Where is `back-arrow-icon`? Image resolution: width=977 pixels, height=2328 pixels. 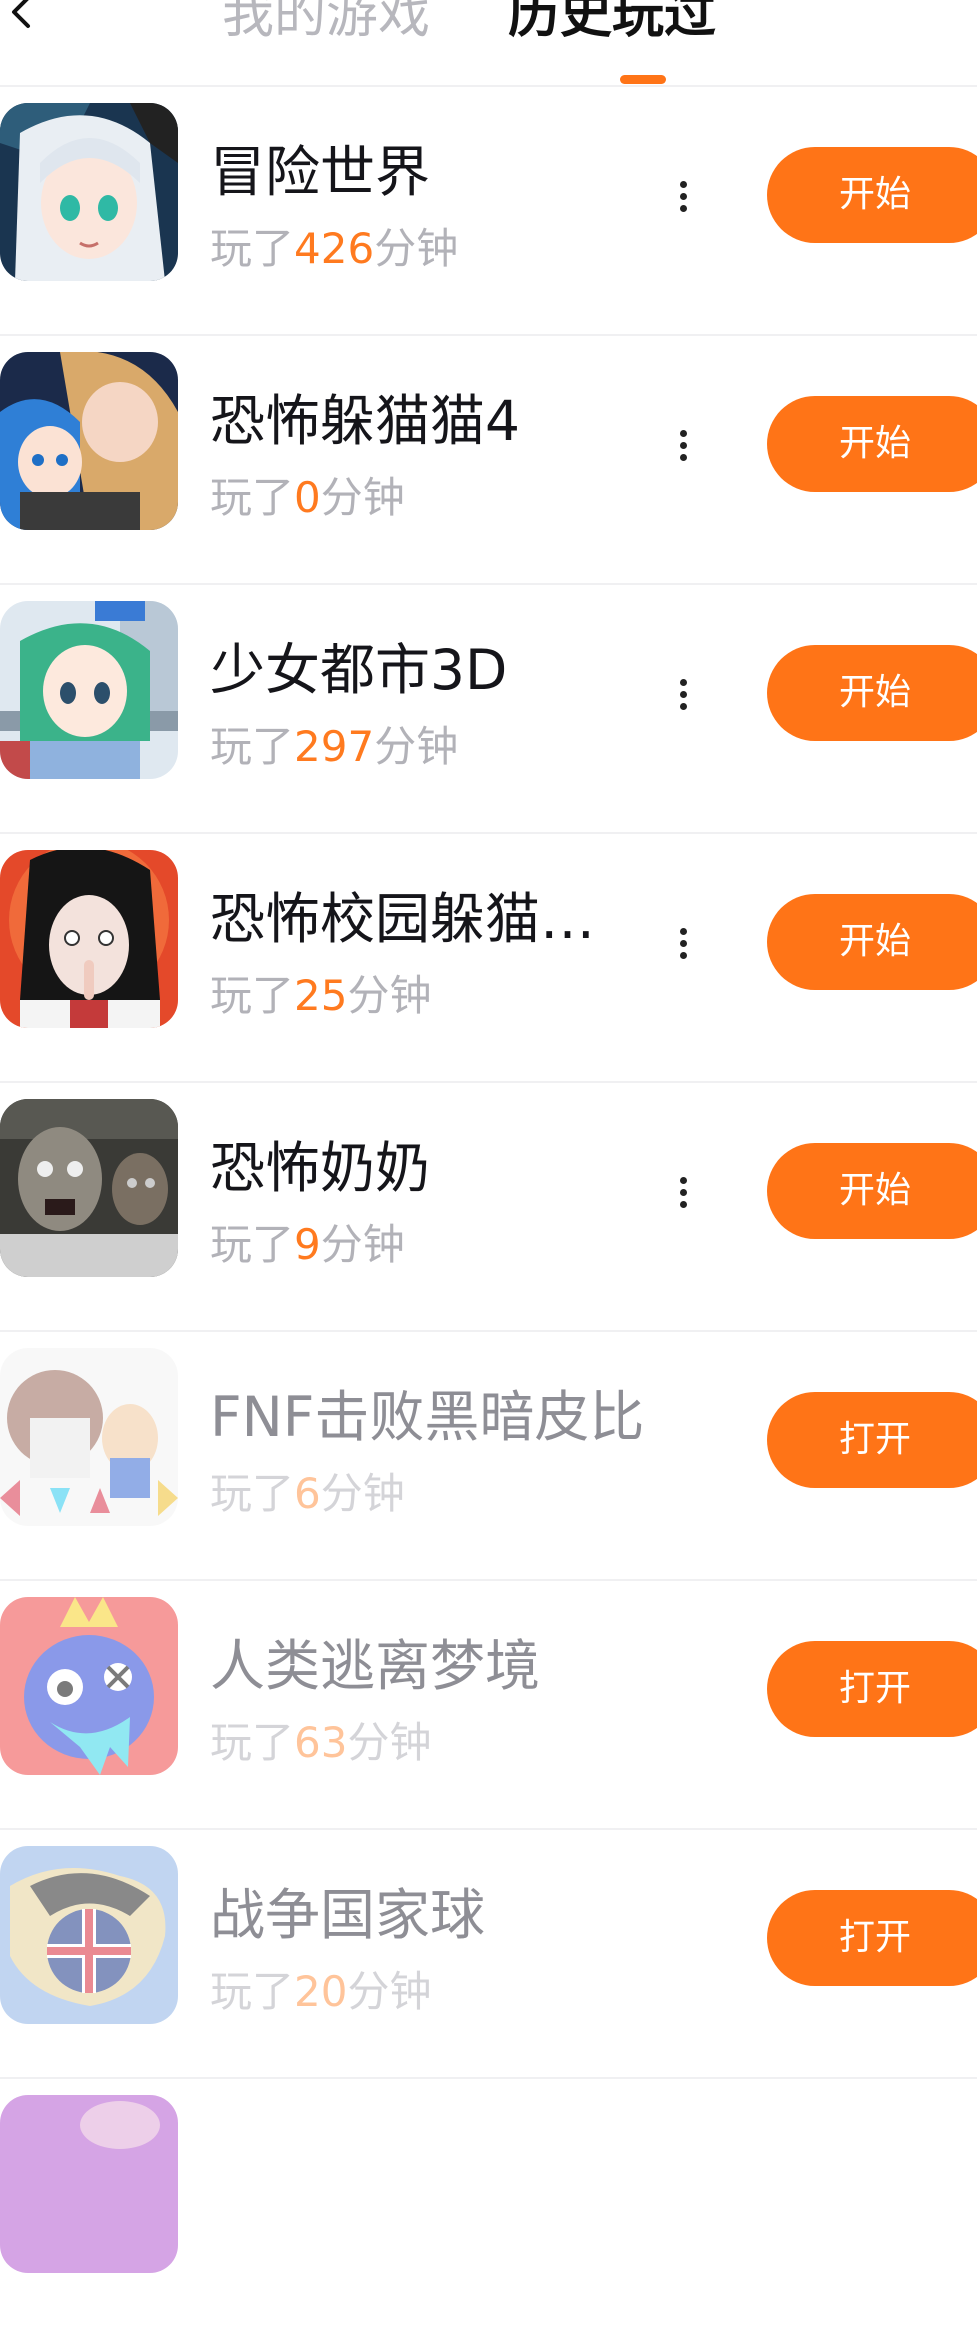
back-arrow-icon is located at coordinates (21, 16).